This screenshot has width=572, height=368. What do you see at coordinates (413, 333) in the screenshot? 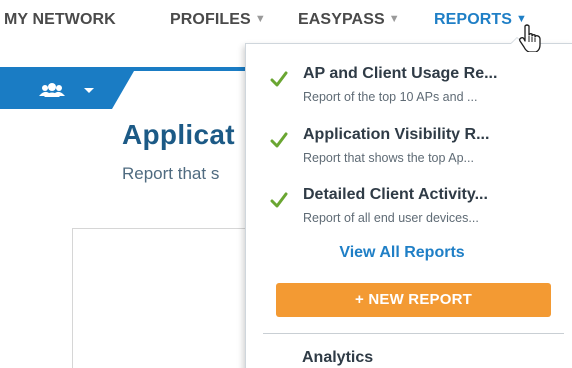
I see `menu-divider` at bounding box center [413, 333].